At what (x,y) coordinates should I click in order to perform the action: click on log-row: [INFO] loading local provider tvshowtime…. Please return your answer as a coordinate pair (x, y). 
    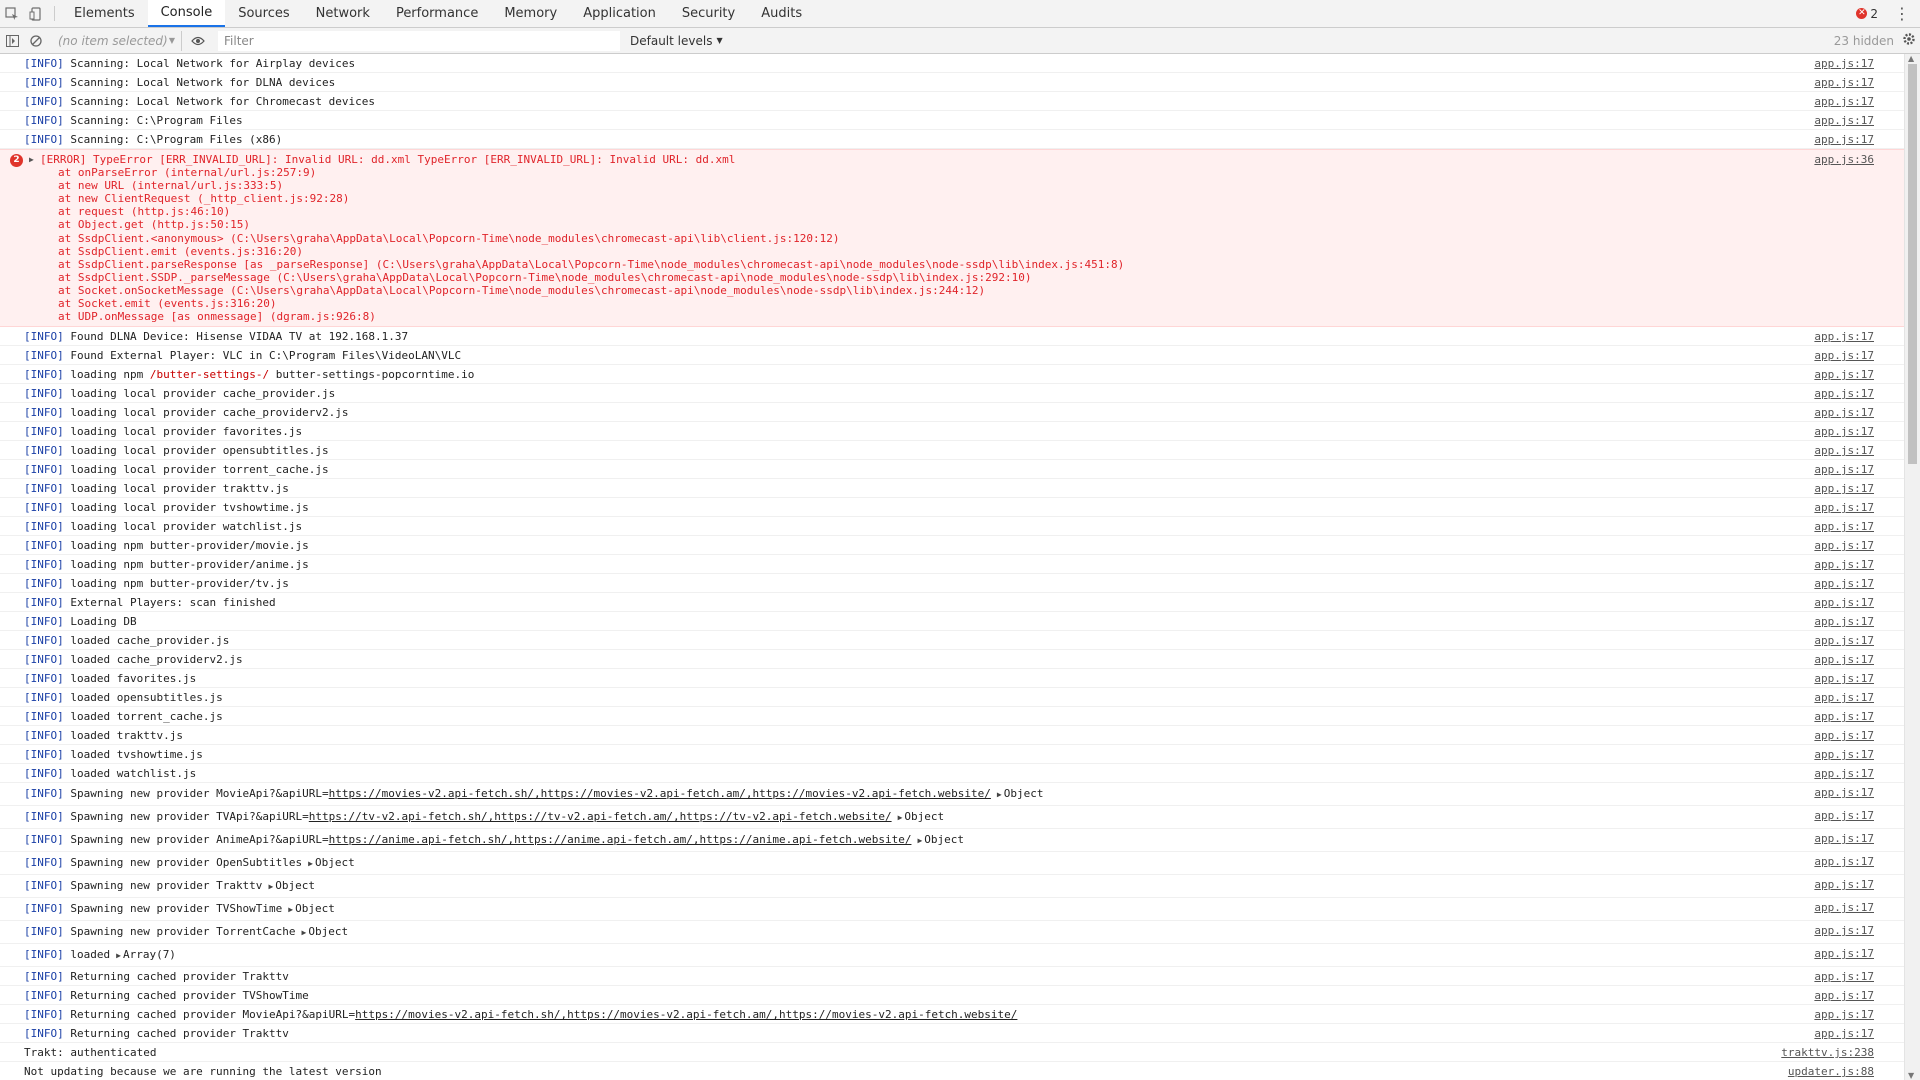
    Looking at the image, I should click on (952, 508).